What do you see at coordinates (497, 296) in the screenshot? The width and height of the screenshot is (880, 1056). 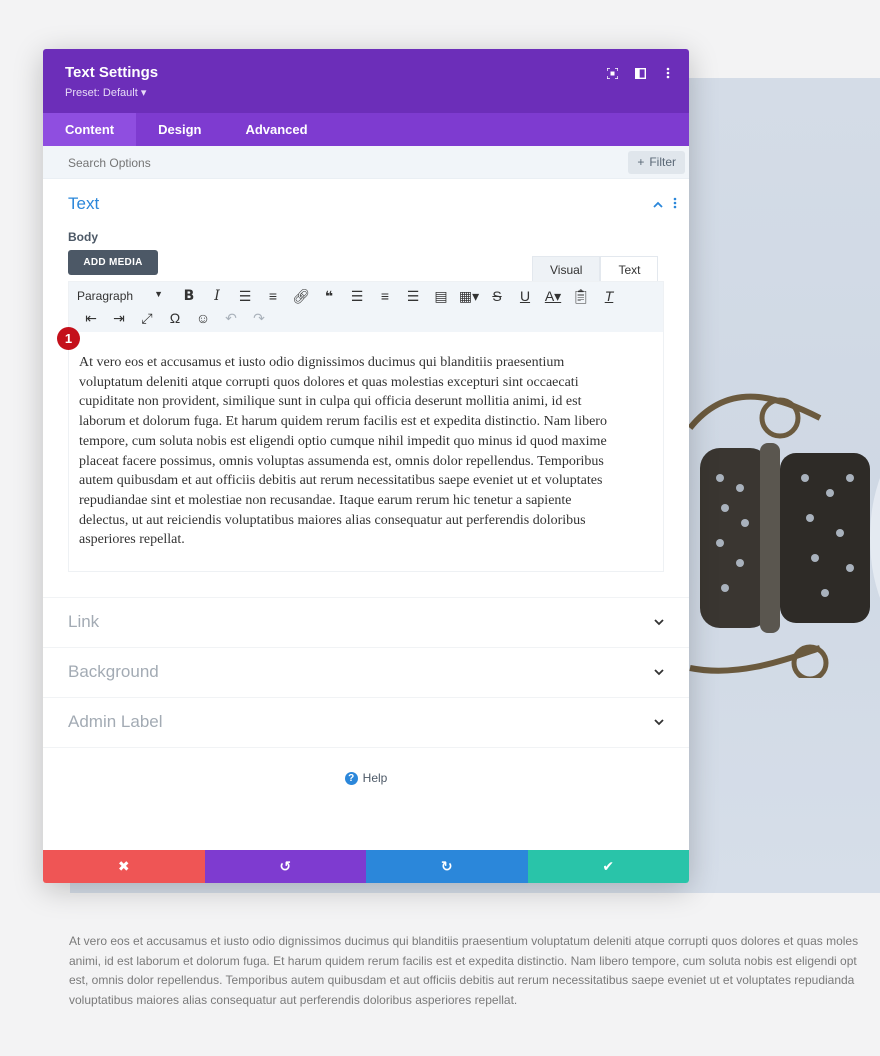 I see `strikethrough-icon: S` at bounding box center [497, 296].